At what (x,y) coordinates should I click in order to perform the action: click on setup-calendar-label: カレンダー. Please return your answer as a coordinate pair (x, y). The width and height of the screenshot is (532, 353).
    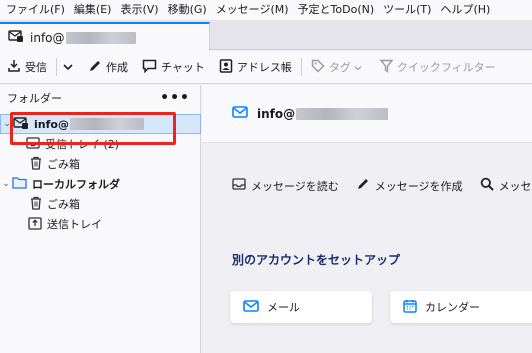
    Looking at the image, I should click on (452, 307).